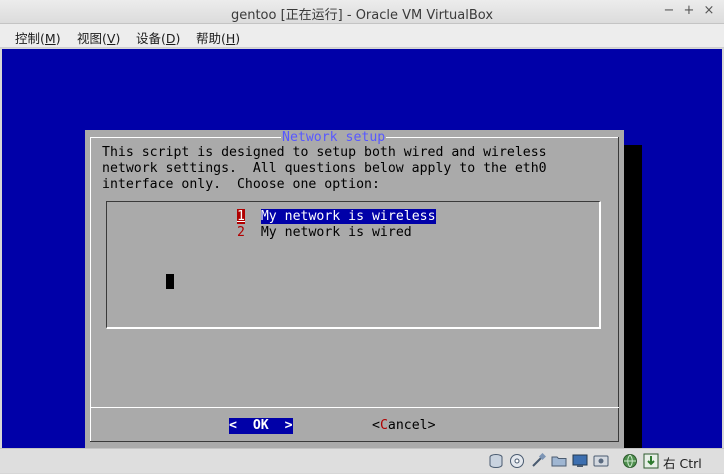  I want to click on menu-control: 控制(M), so click(38, 37).